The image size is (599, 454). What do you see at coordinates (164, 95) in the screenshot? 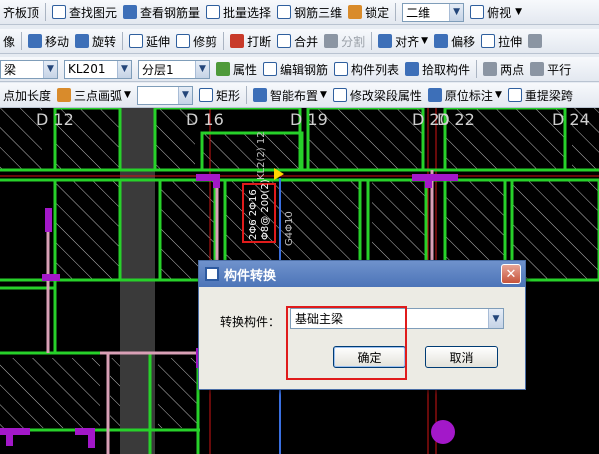
I see `arc-option-select: ▼` at bounding box center [164, 95].